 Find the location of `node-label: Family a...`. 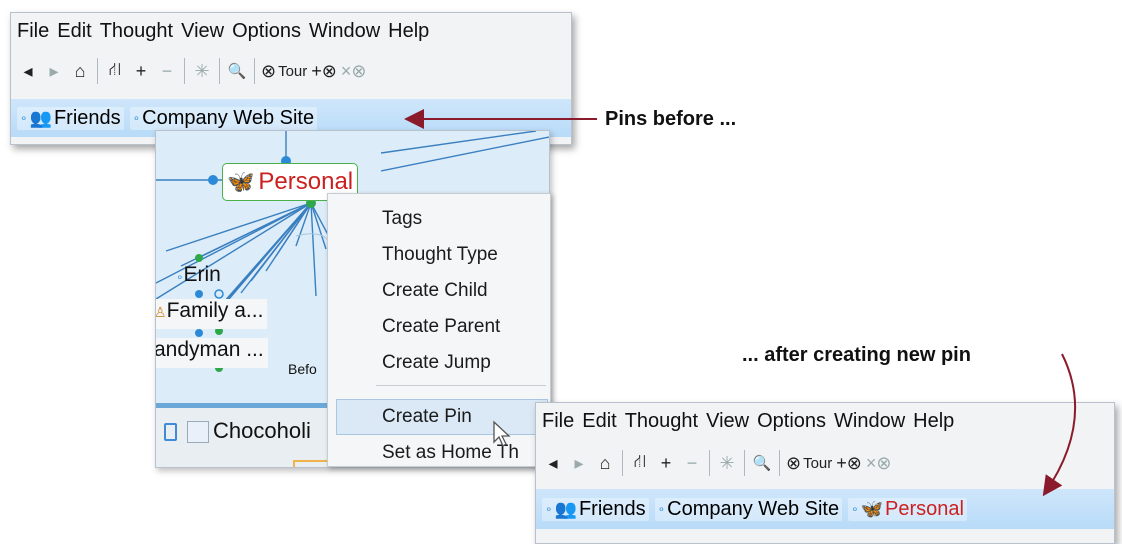

node-label: Family a... is located at coordinates (215, 310).